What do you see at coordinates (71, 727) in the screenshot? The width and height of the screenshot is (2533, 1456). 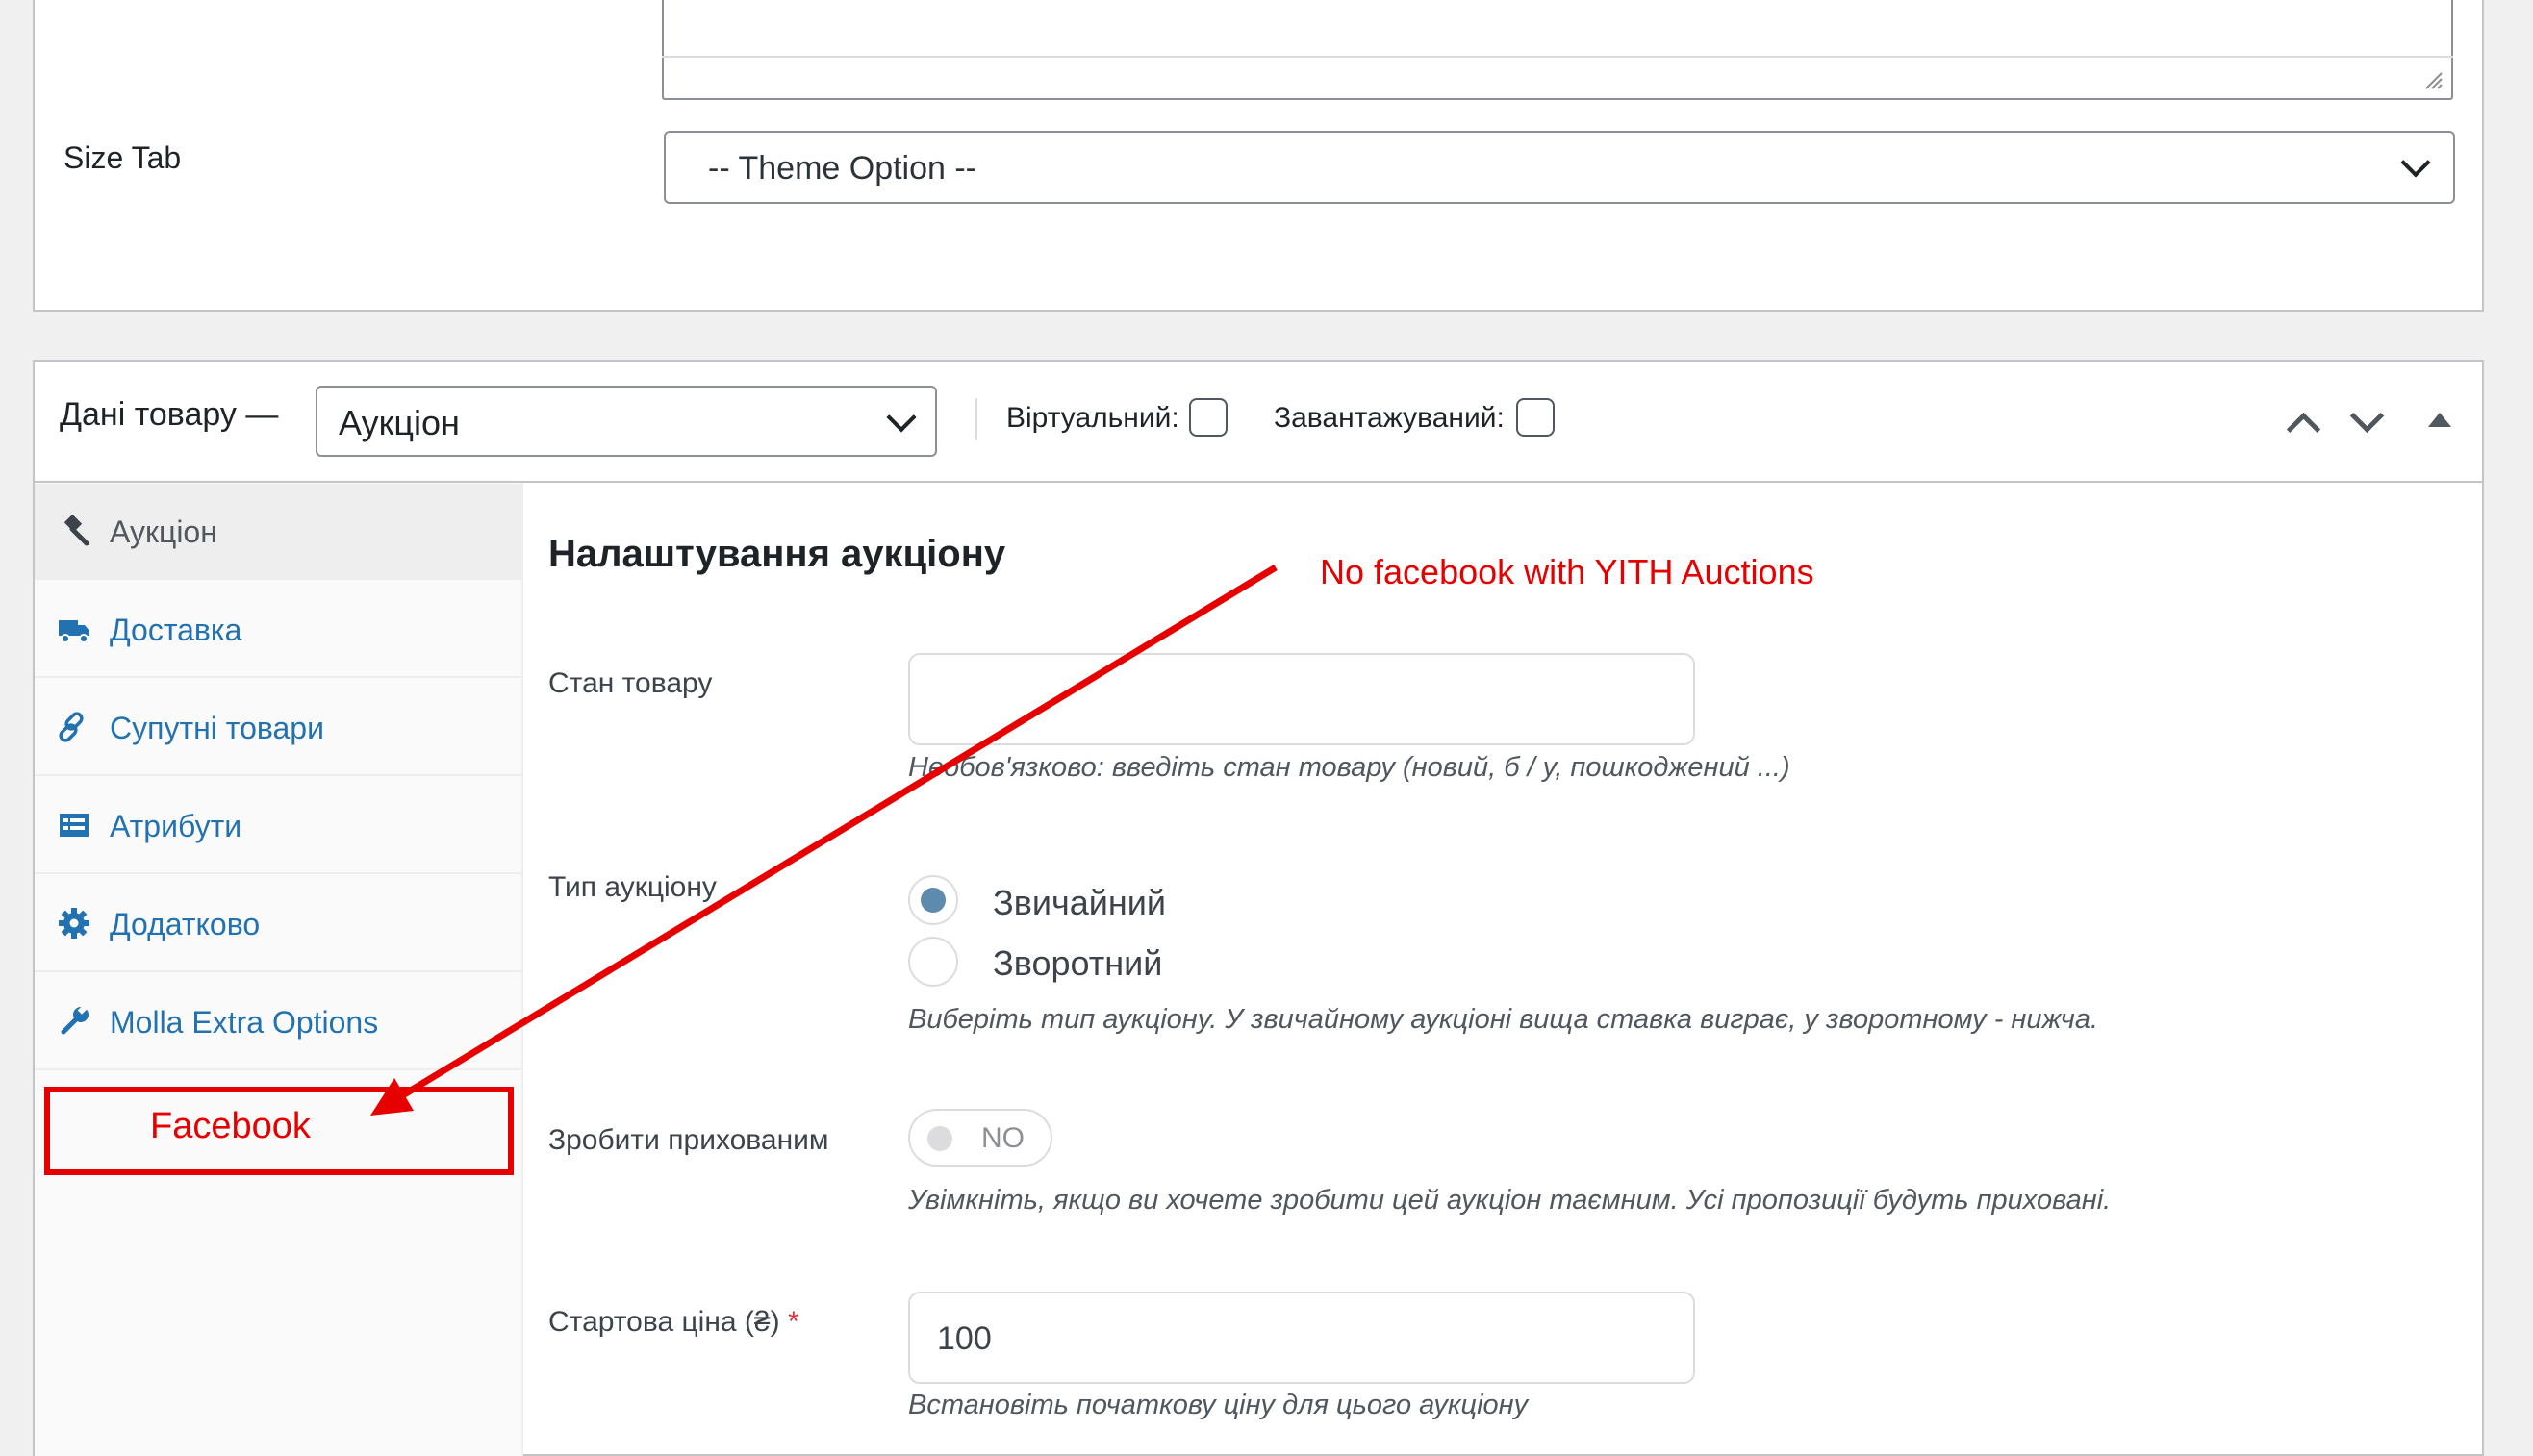 I see `link-icon` at bounding box center [71, 727].